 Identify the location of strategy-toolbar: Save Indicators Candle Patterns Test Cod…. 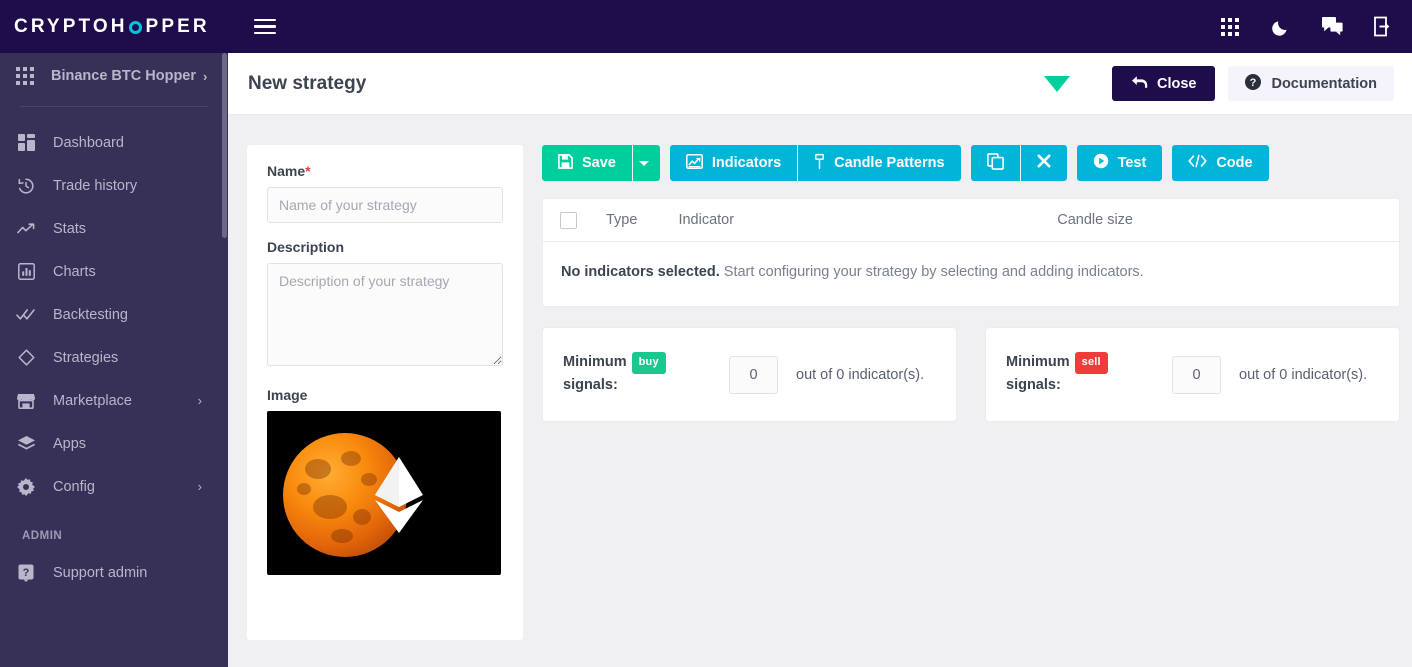
(971, 163).